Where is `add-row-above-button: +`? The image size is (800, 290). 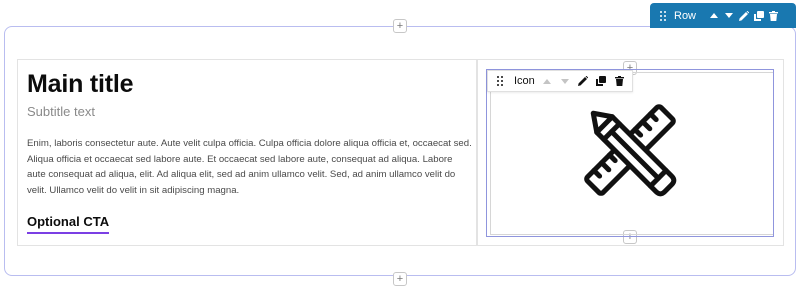
add-row-above-button: + is located at coordinates (400, 26).